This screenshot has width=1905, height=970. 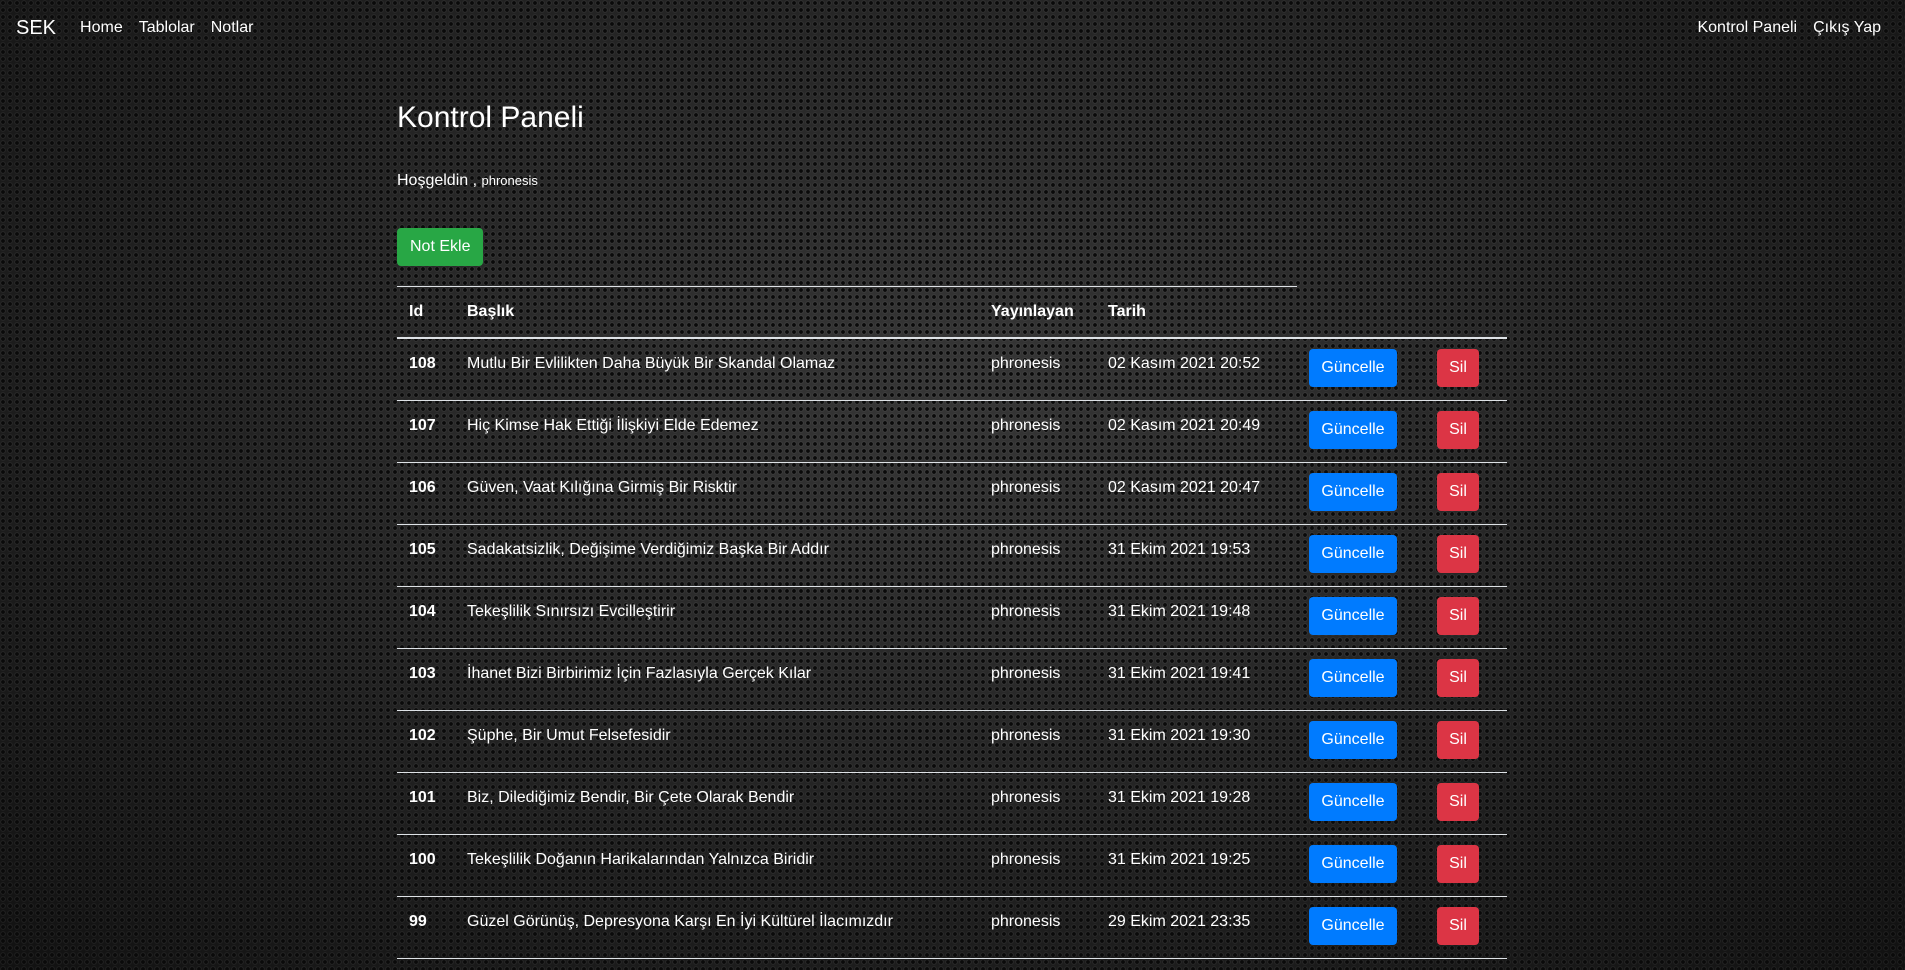 I want to click on row-title: Güven, Vaat Kılığına Girmiş Bir Risktir, so click(x=717, y=493).